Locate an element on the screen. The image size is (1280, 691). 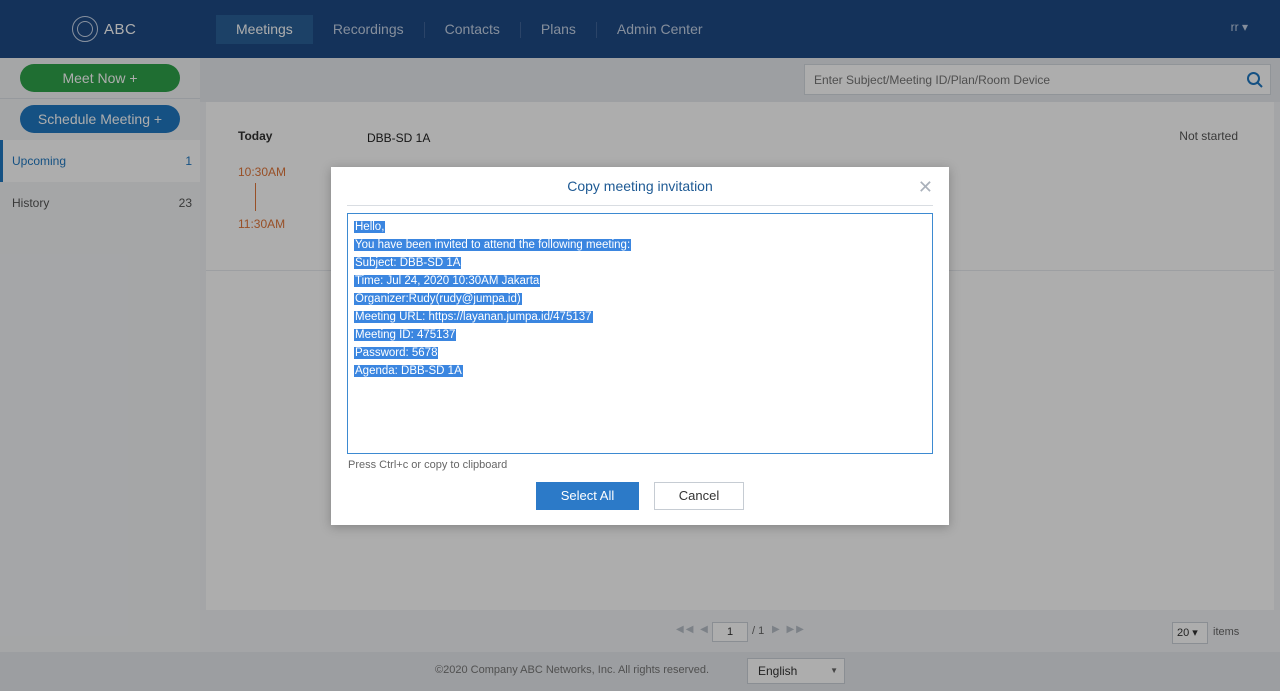
invitation-line: Hello, is located at coordinates (370, 227).